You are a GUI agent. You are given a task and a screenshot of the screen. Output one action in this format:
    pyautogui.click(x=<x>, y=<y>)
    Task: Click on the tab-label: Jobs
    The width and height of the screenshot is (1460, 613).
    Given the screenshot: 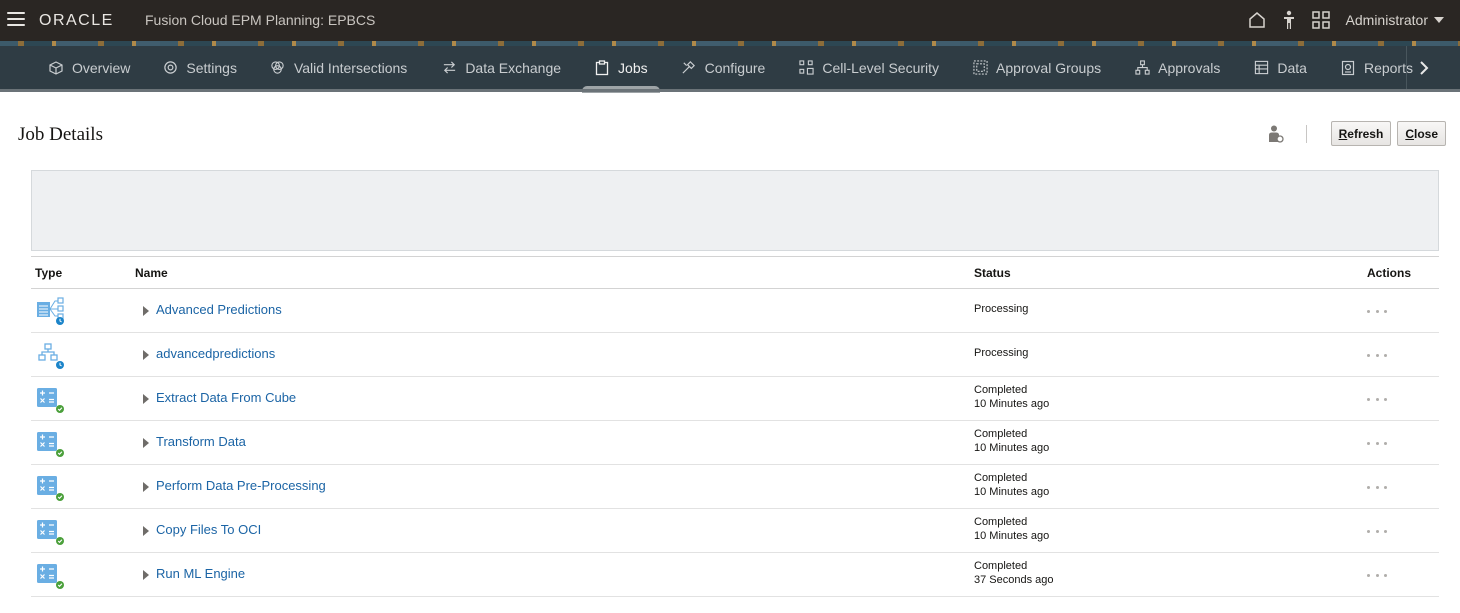 What is the action you would take?
    pyautogui.click(x=633, y=67)
    